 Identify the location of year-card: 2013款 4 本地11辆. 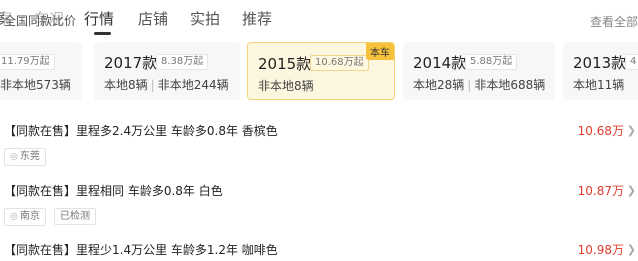
(600, 71).